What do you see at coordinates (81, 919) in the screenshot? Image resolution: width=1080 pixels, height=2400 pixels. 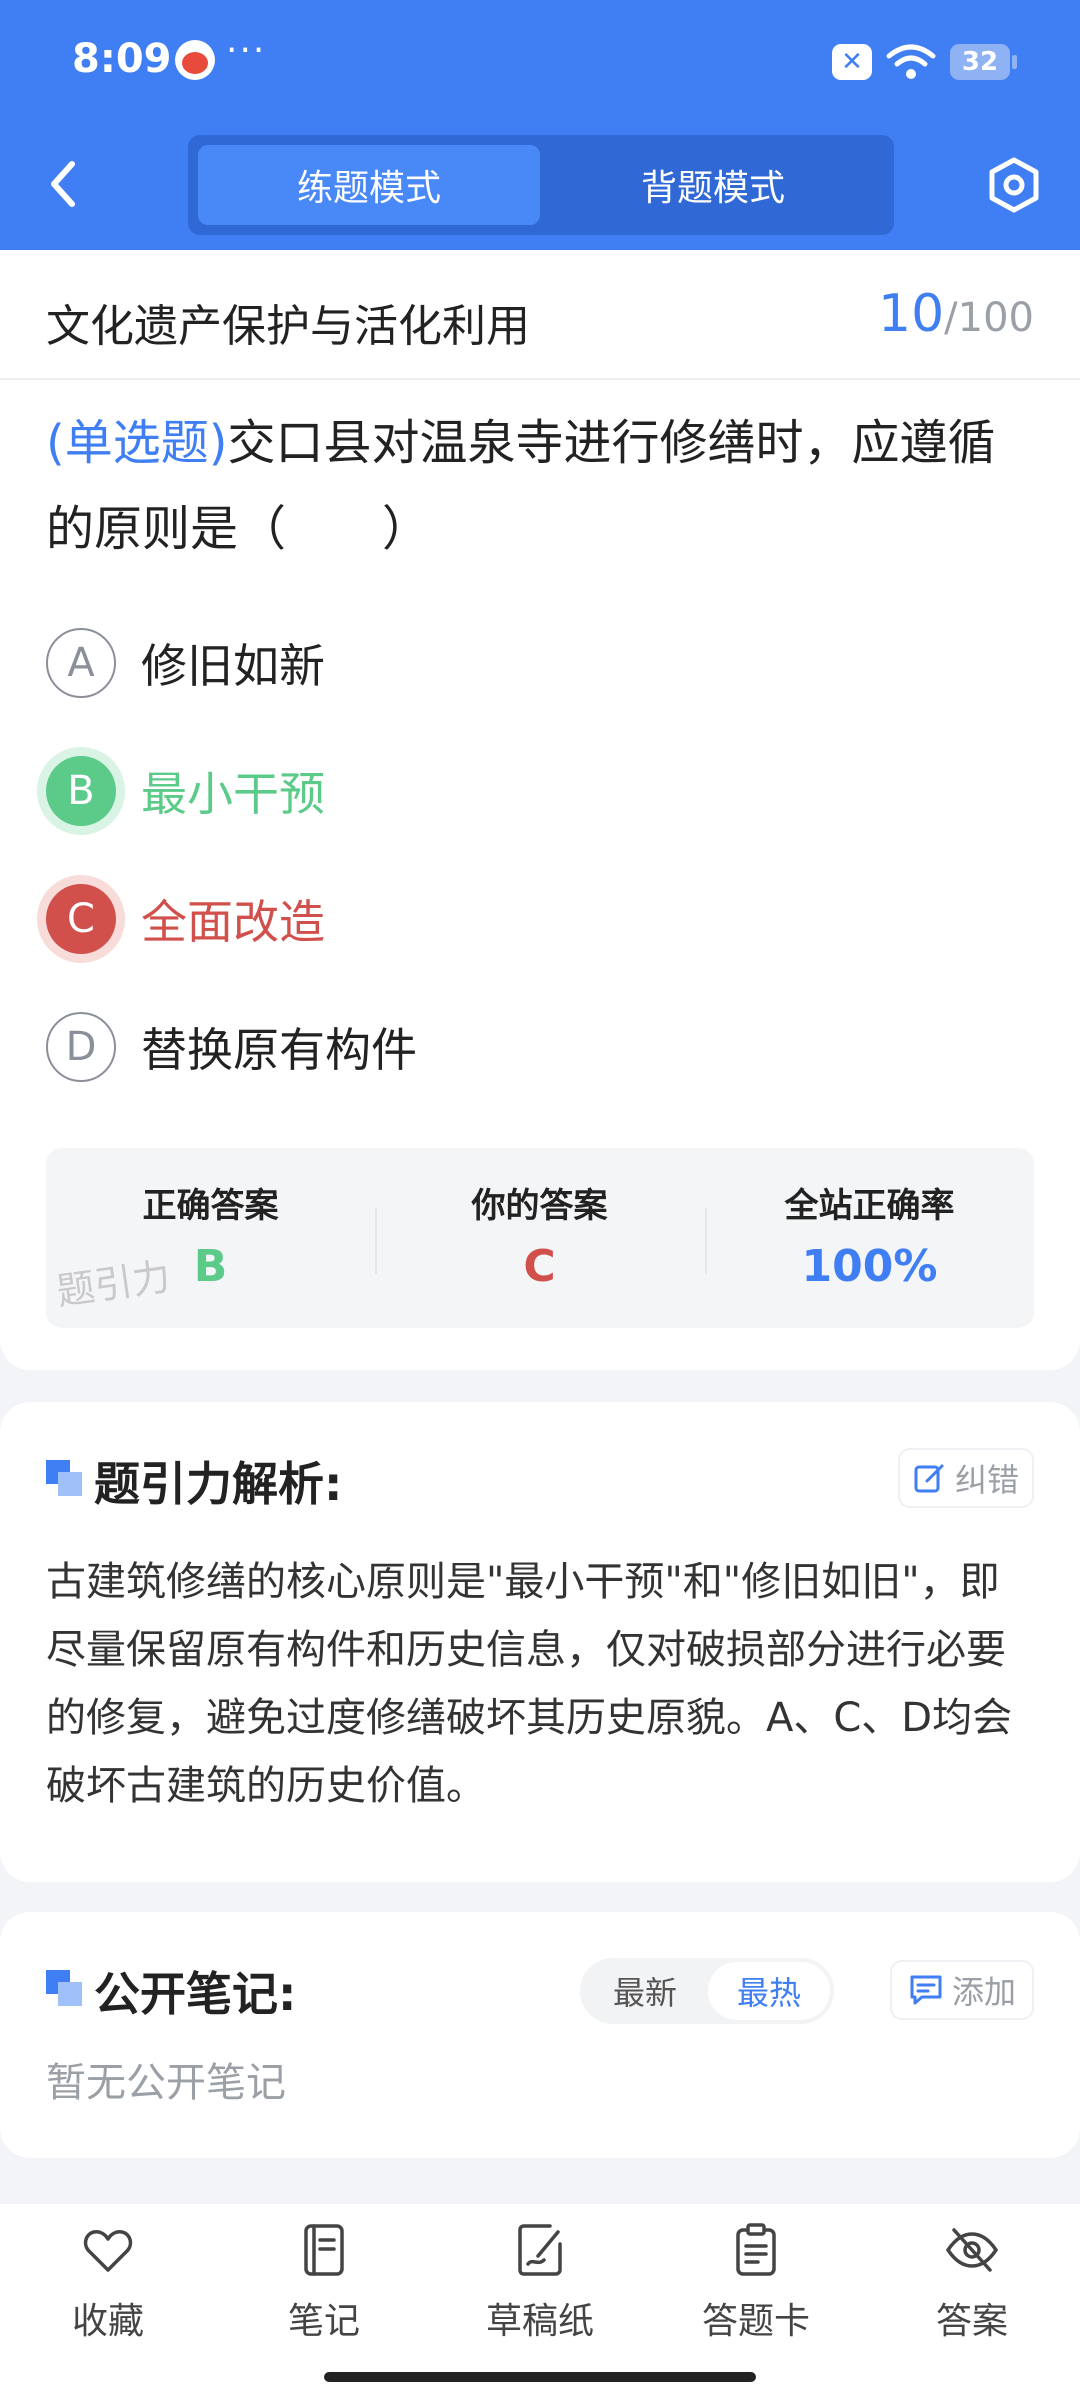 I see `option-c-letter: C` at bounding box center [81, 919].